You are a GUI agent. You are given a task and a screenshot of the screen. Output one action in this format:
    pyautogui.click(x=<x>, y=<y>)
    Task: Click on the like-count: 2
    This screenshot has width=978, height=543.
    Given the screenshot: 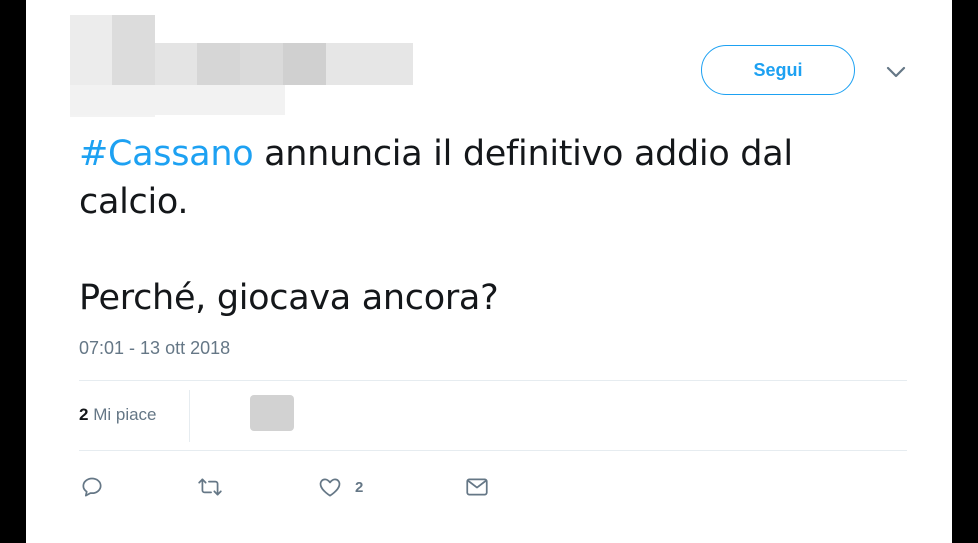 What is the action you would take?
    pyautogui.click(x=359, y=487)
    